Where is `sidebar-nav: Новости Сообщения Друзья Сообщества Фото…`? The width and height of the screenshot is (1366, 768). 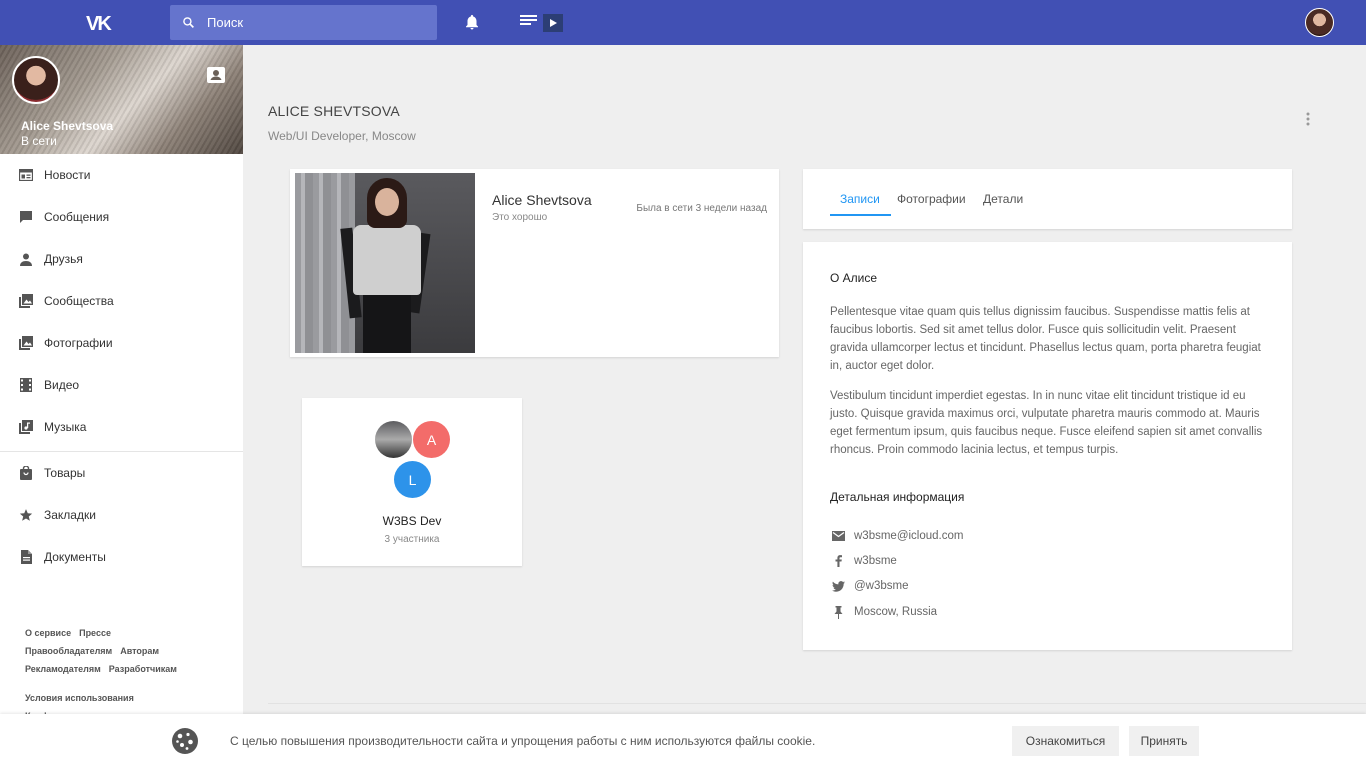
sidebar-nav: Новости Сообщения Друзья Сообщества Фото… is located at coordinates (121, 366).